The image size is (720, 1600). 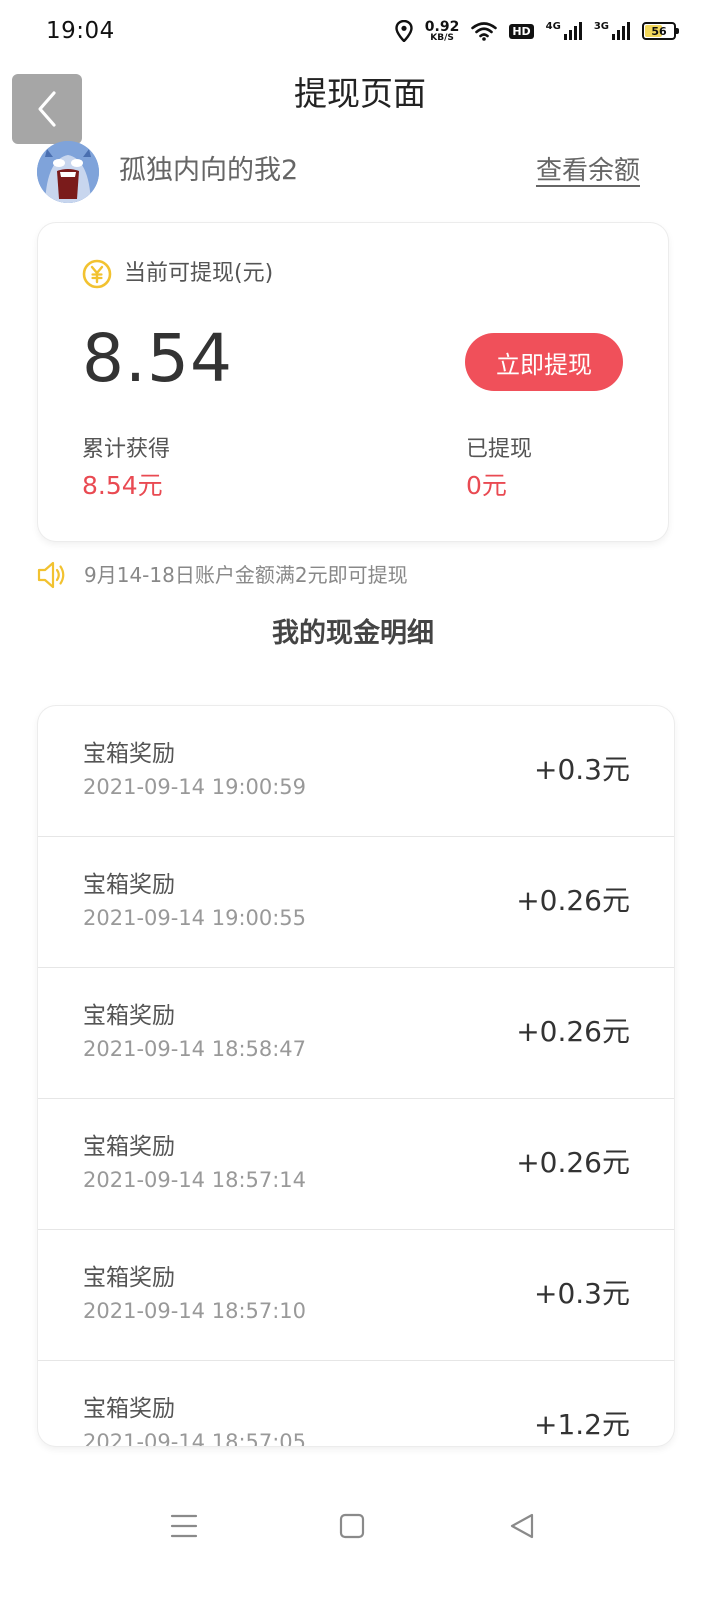 What do you see at coordinates (356, 1403) in the screenshot?
I see `table-row: 宝箱奖励 2021-09-14 18:57:05 +1.2元` at bounding box center [356, 1403].